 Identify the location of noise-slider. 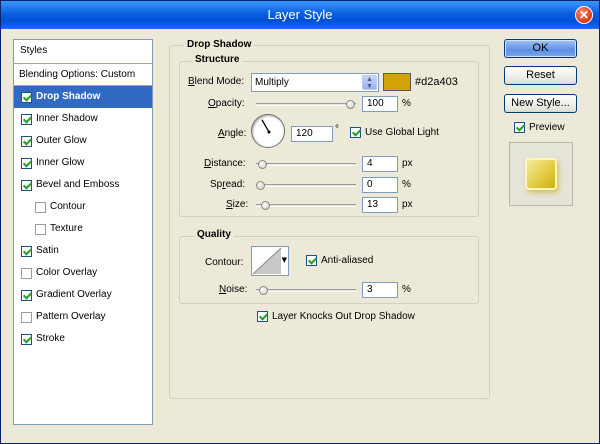
(306, 290).